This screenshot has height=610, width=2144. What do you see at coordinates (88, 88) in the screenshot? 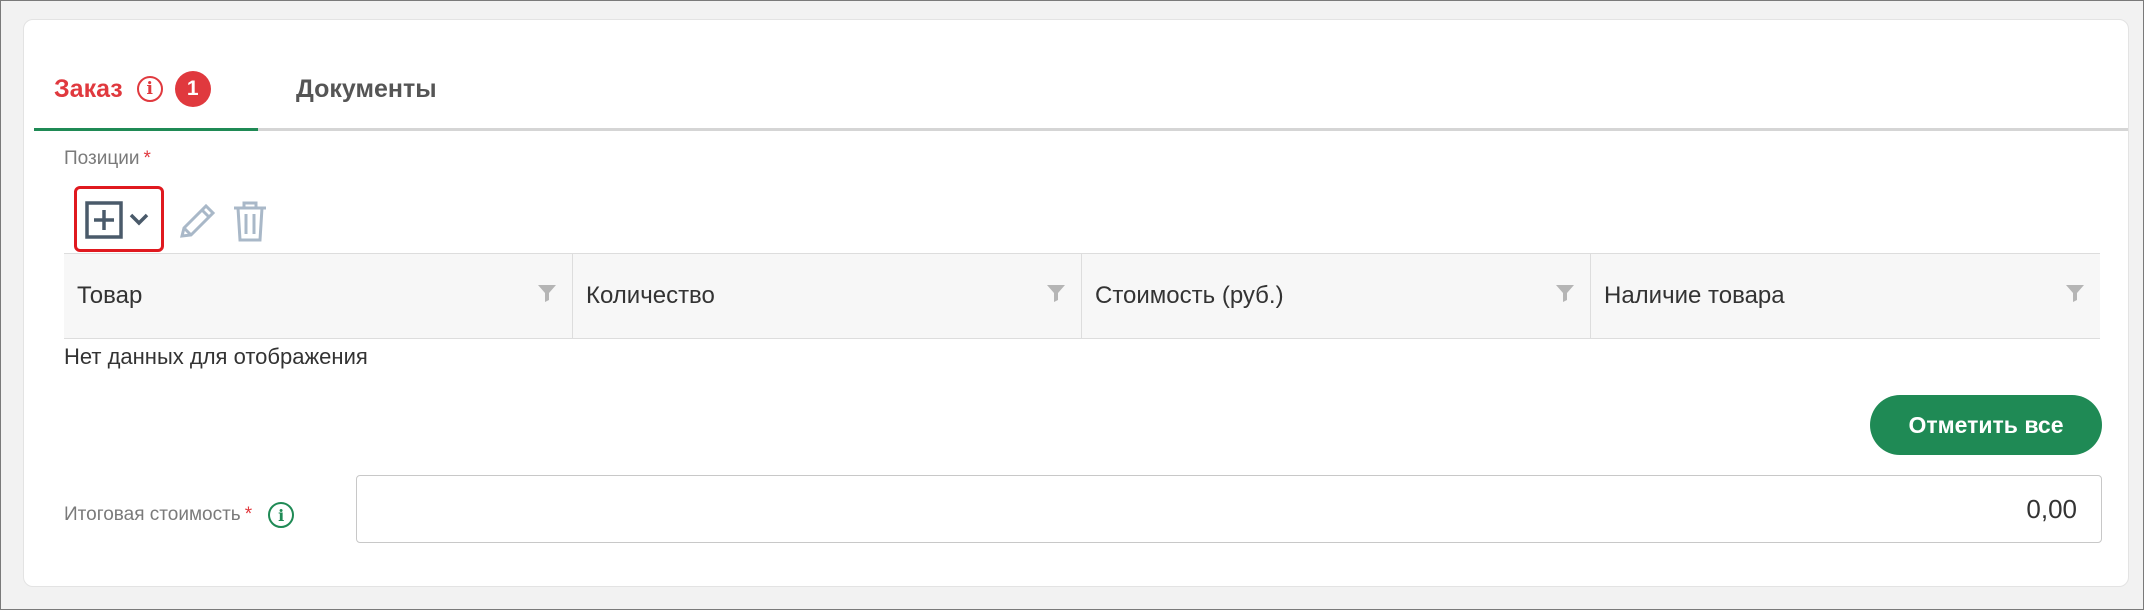
I see `tab-order-label: Заказ` at bounding box center [88, 88].